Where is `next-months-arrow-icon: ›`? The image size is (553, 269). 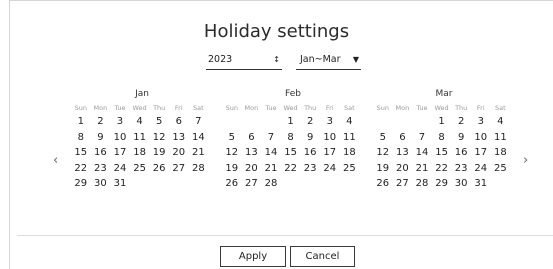
next-months-arrow-icon: › is located at coordinates (525, 160).